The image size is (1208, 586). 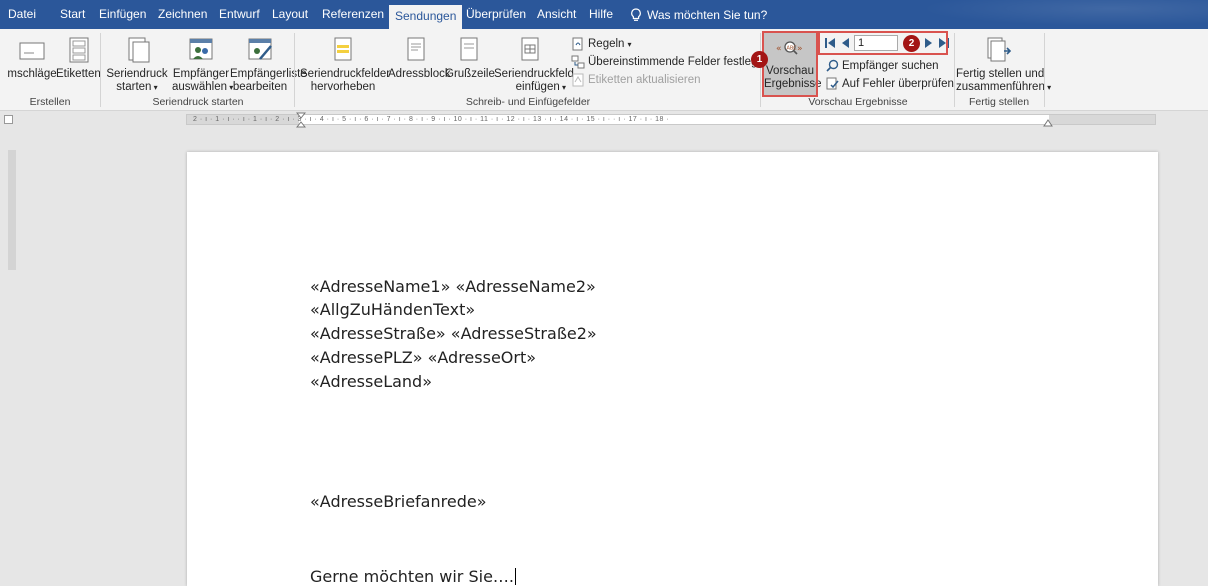 I want to click on tell-me-text: Was möchten Sie tun?, so click(x=707, y=14).